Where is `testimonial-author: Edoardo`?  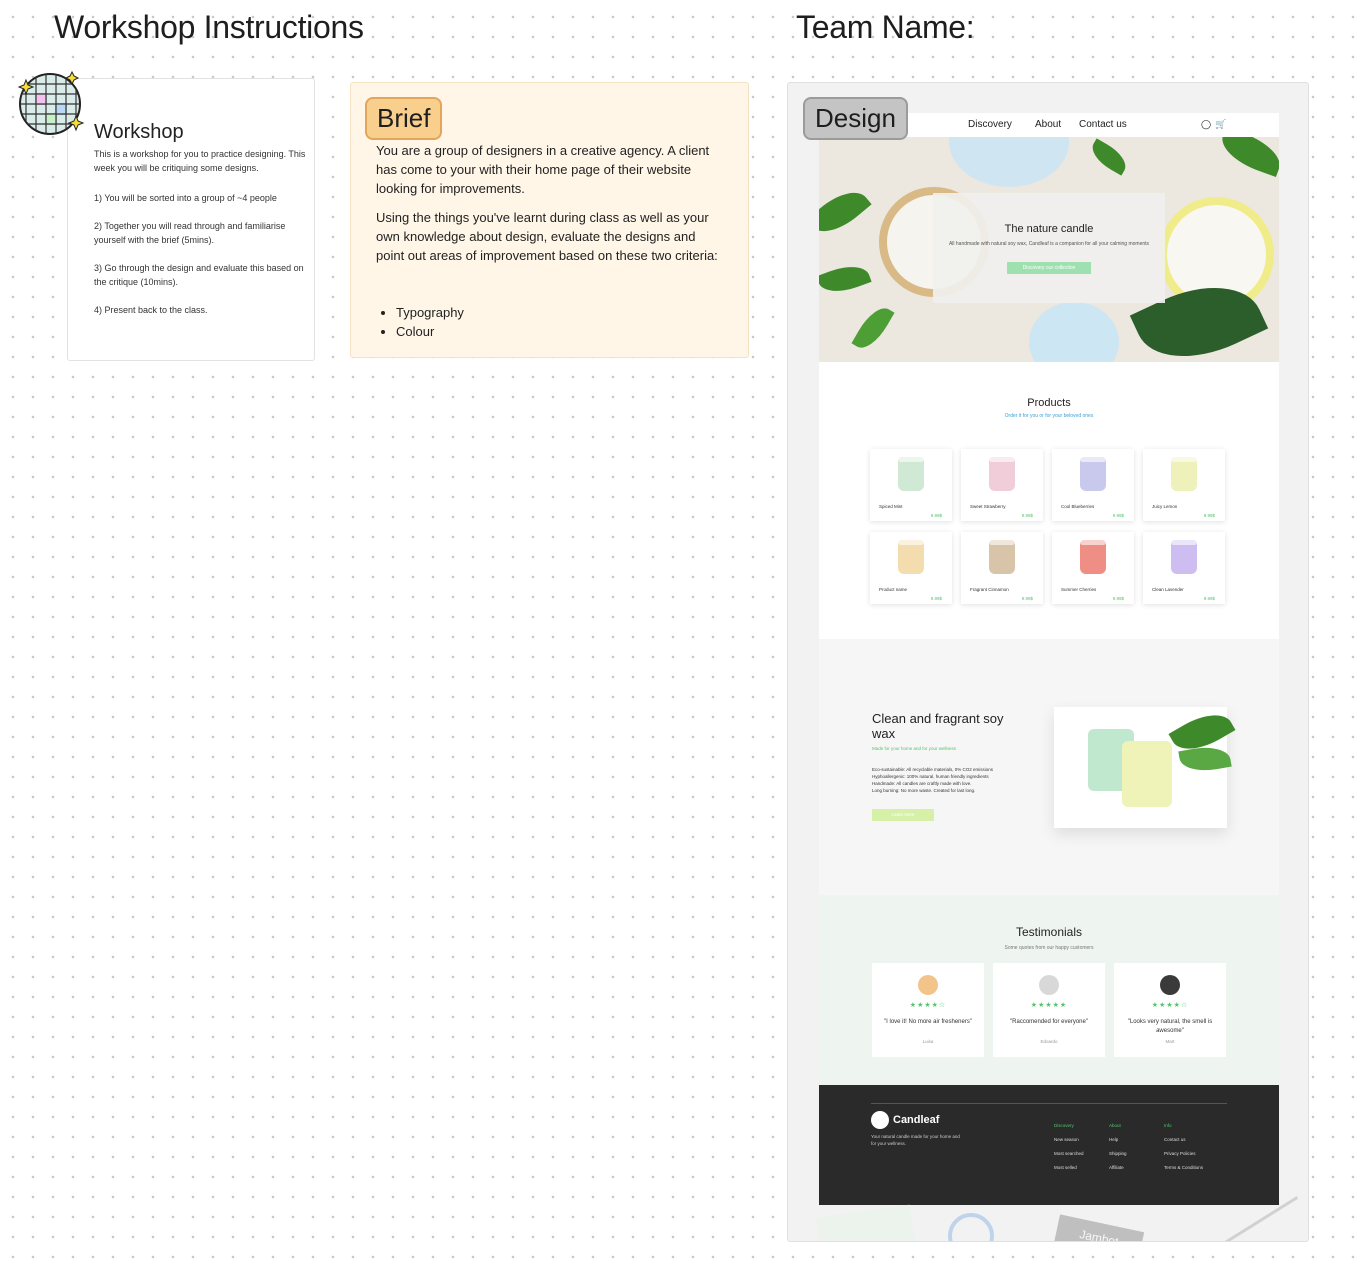 testimonial-author: Edoardo is located at coordinates (1049, 1041).